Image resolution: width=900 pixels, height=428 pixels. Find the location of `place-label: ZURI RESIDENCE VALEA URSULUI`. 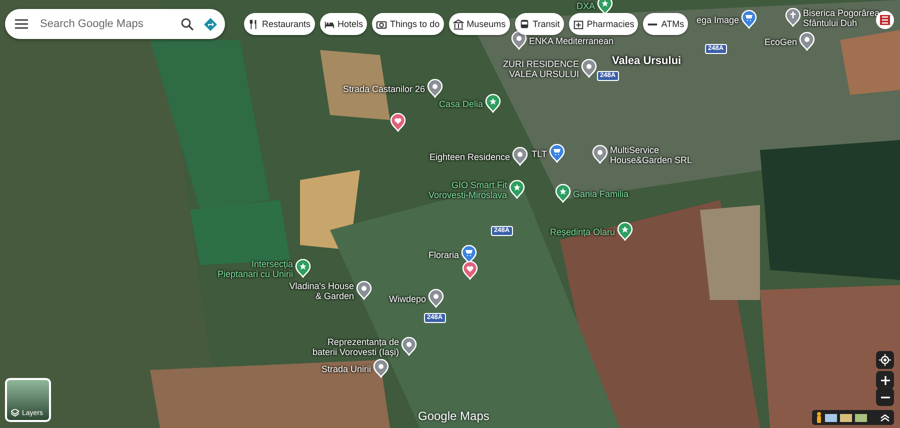

place-label: ZURI RESIDENCE VALEA URSULUI is located at coordinates (540, 69).